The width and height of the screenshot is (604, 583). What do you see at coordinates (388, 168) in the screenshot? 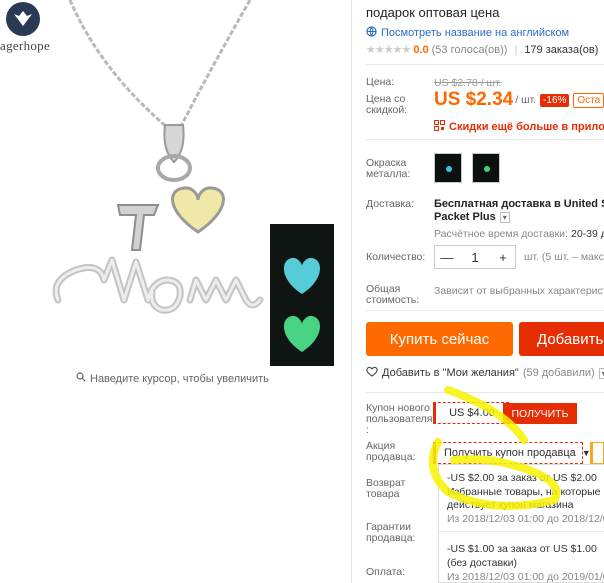
I see `color-label: Окраска металла:` at bounding box center [388, 168].